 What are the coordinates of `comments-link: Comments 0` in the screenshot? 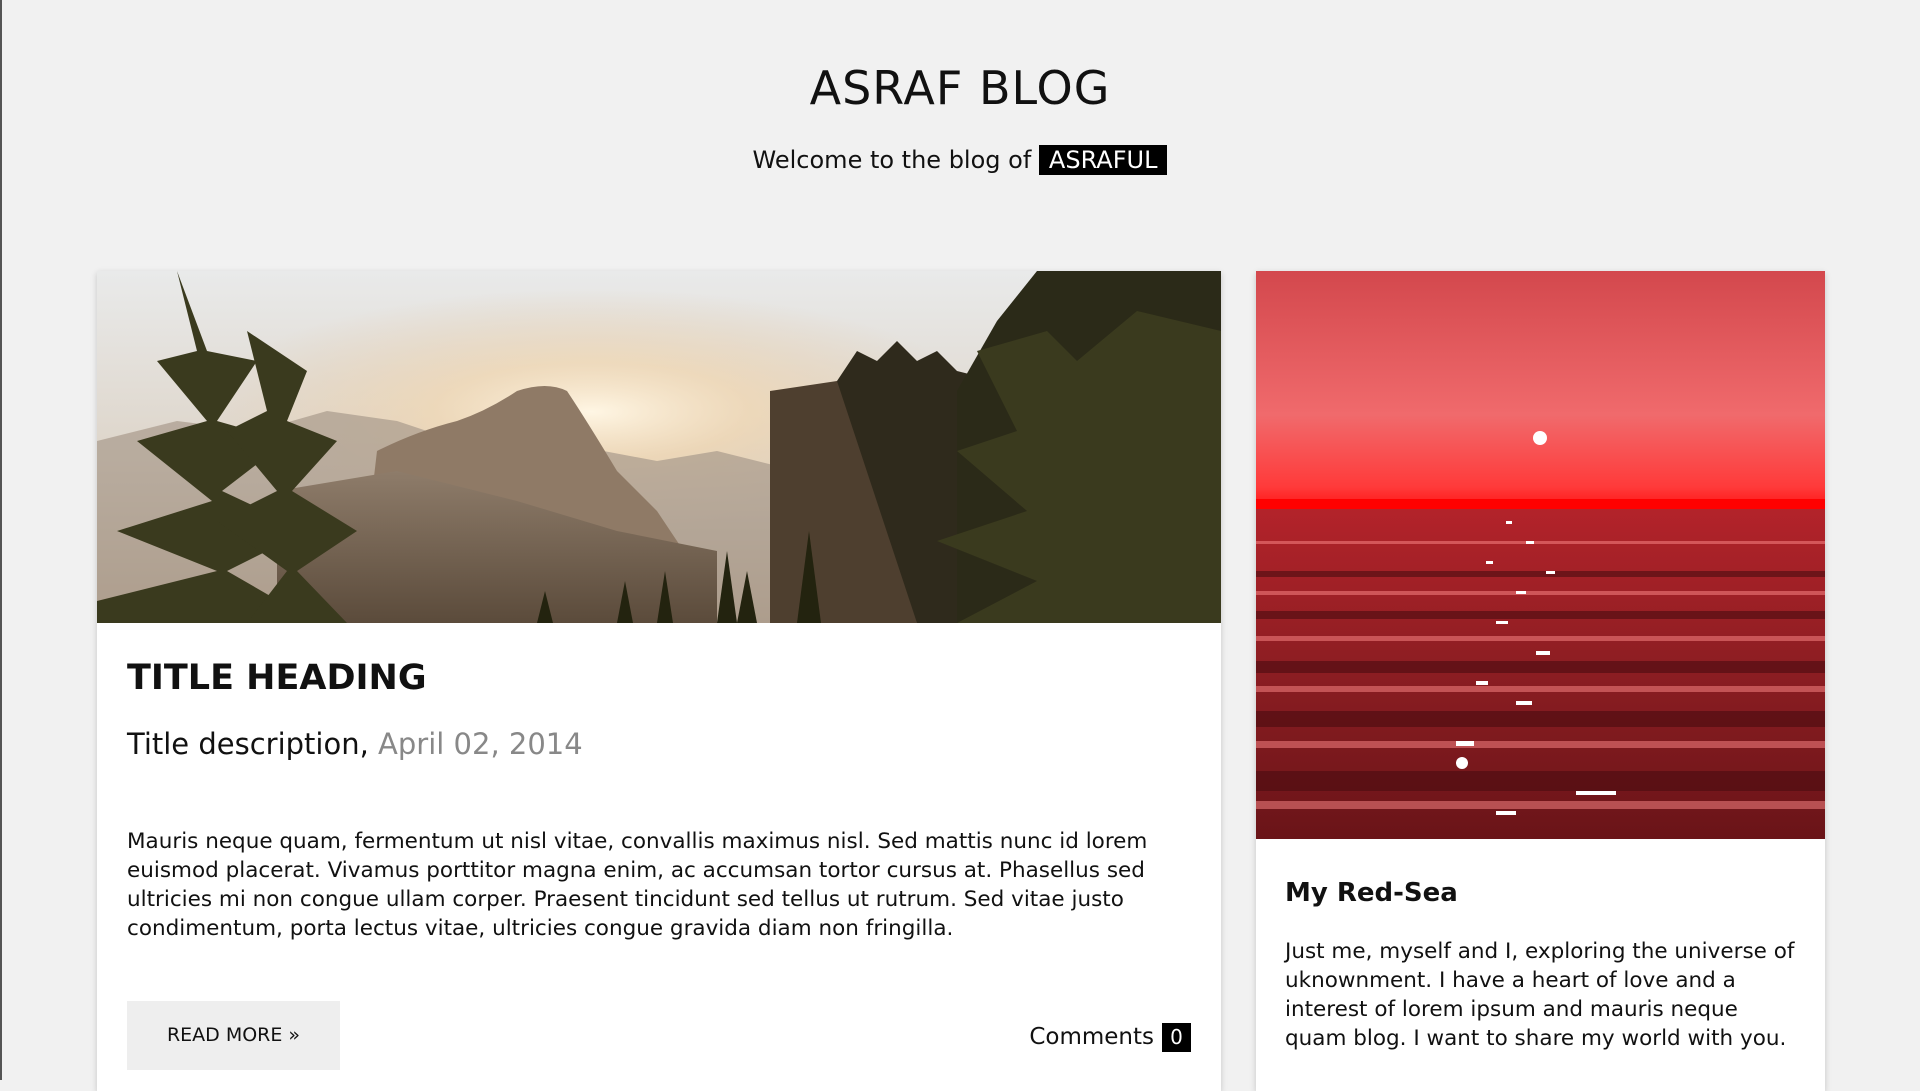 It's located at (1110, 1037).